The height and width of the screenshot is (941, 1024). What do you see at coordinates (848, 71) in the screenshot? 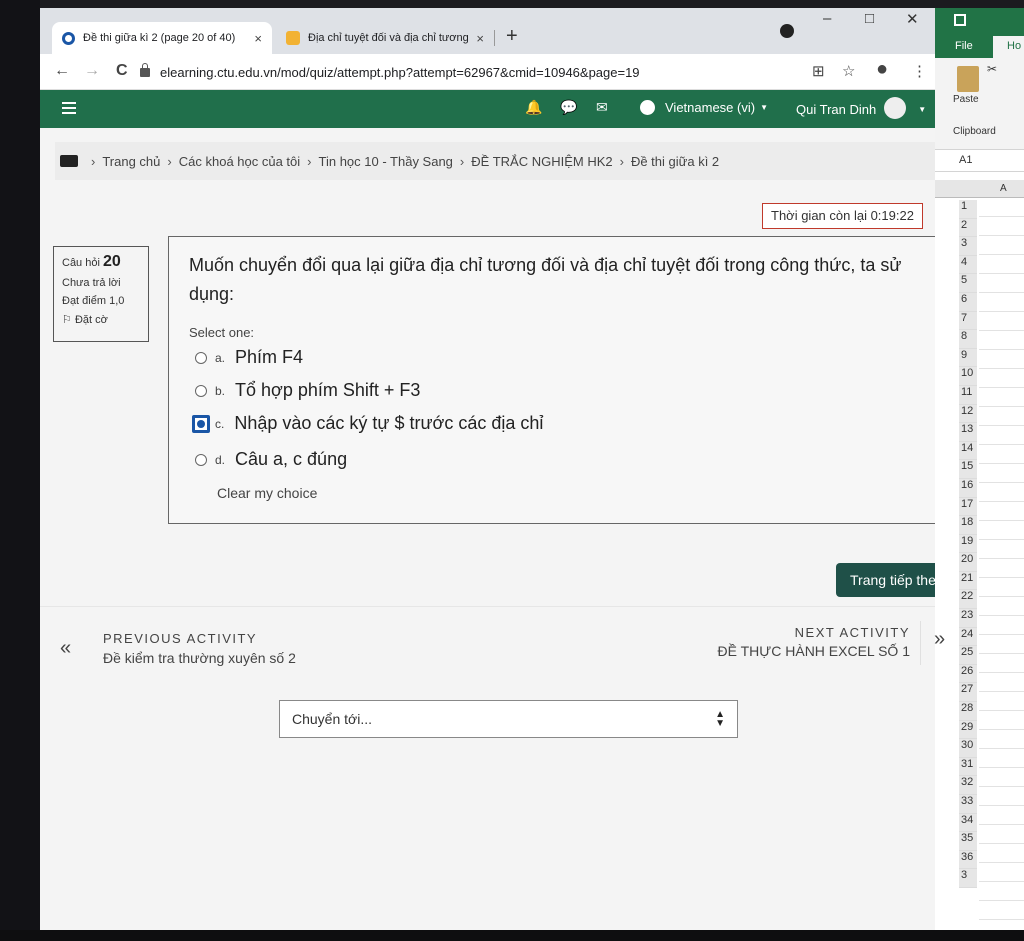
I see `star-icon: ☆` at bounding box center [848, 71].